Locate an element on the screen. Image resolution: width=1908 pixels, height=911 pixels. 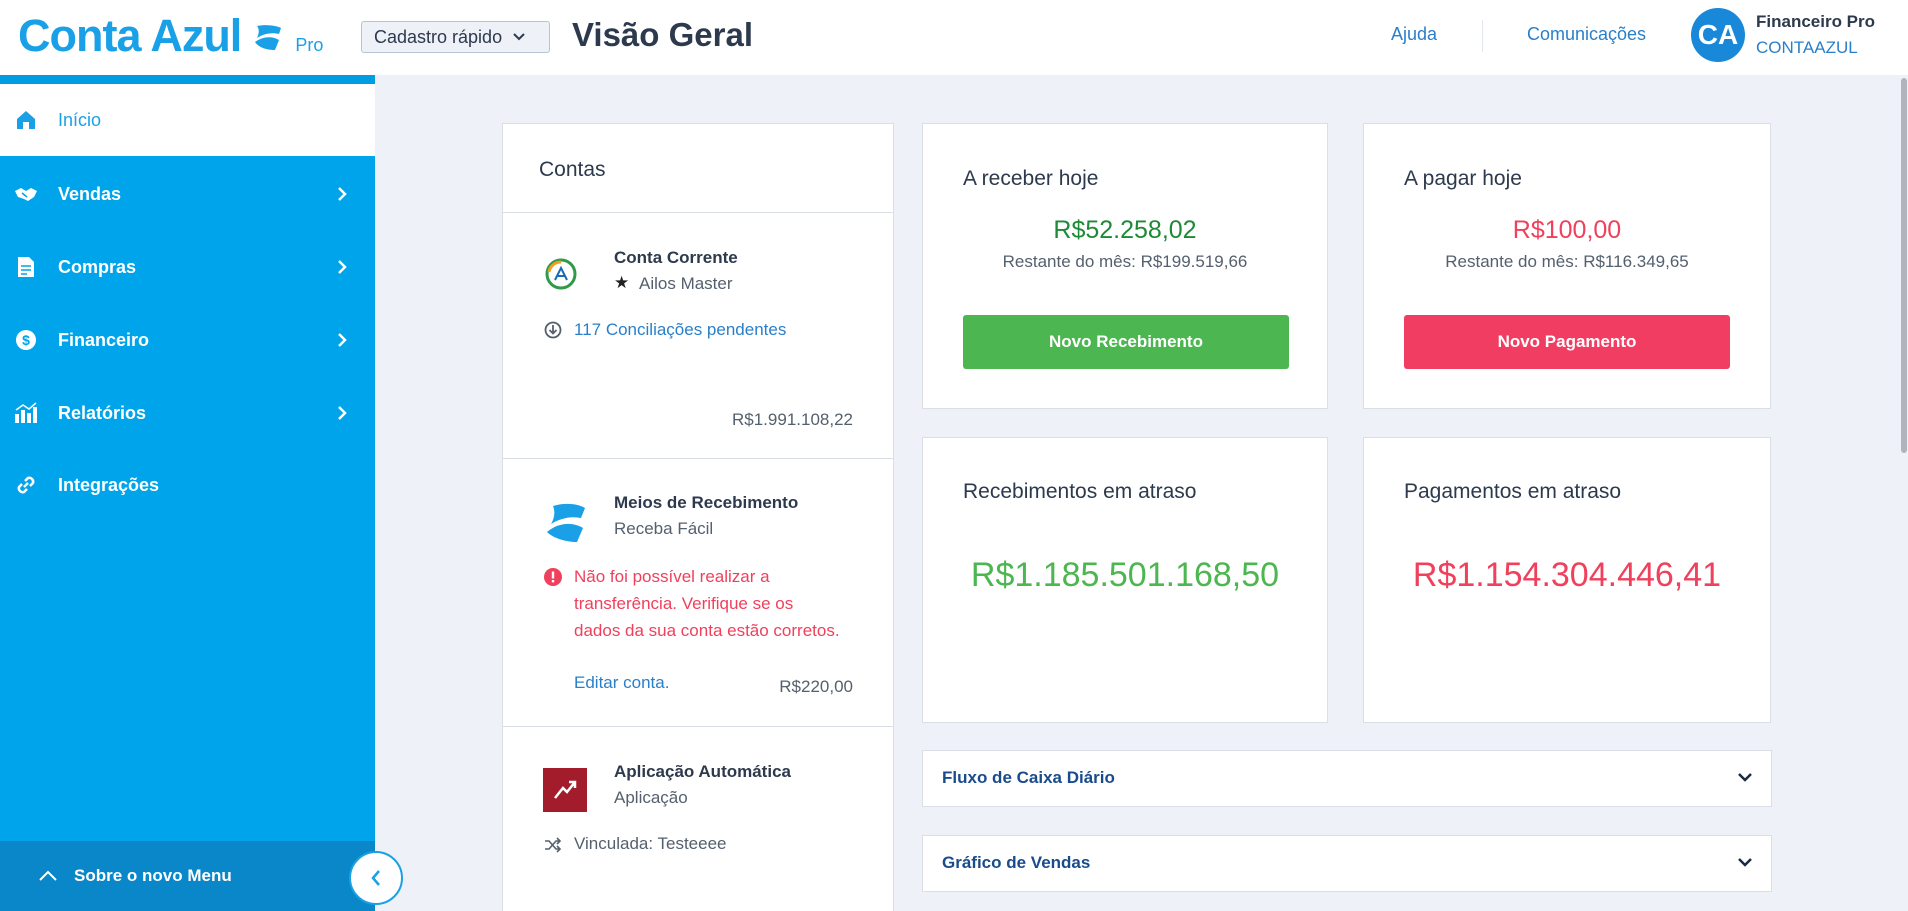
payable-today-value: R$100,00 is located at coordinates (1567, 230).